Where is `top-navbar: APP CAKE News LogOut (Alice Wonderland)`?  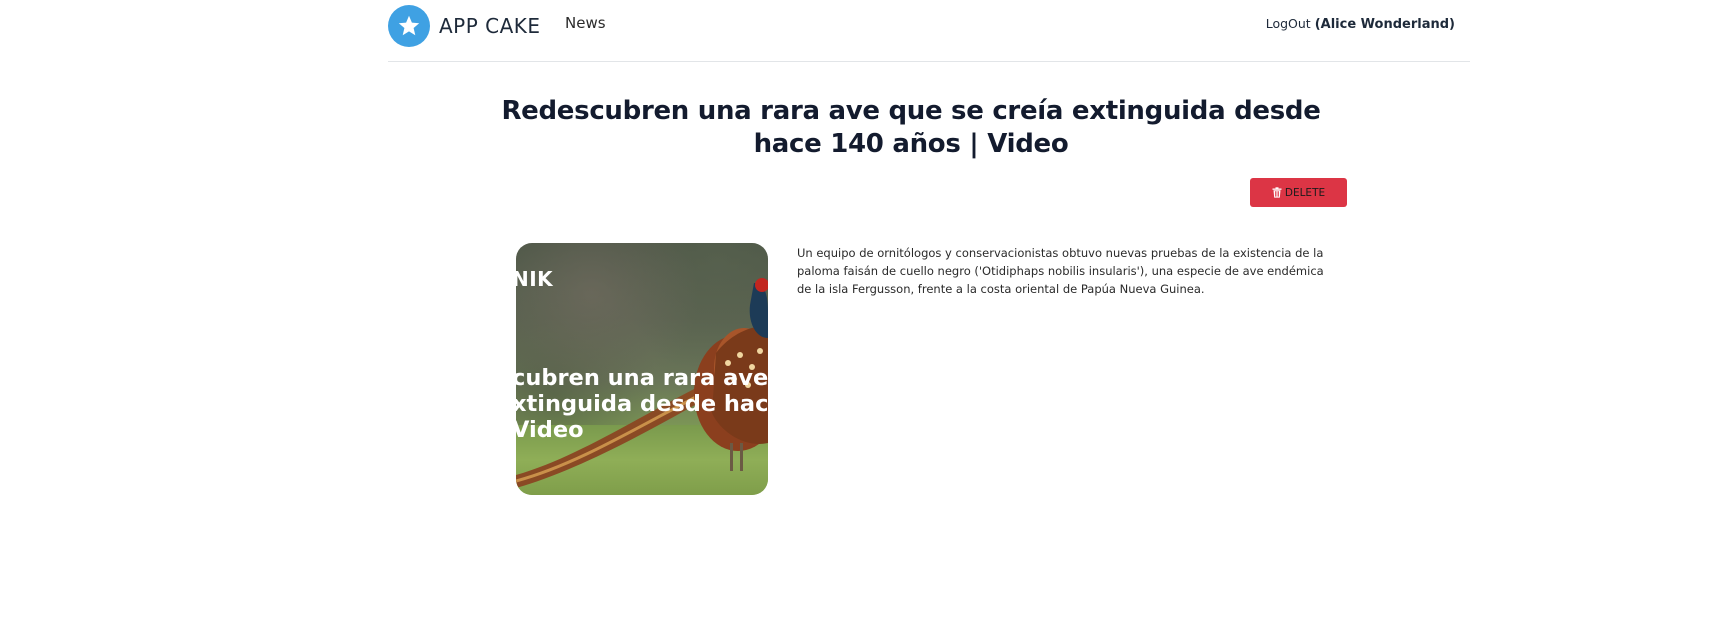
top-navbar: APP CAKE News LogOut (Alice Wonderland) is located at coordinates (929, 31).